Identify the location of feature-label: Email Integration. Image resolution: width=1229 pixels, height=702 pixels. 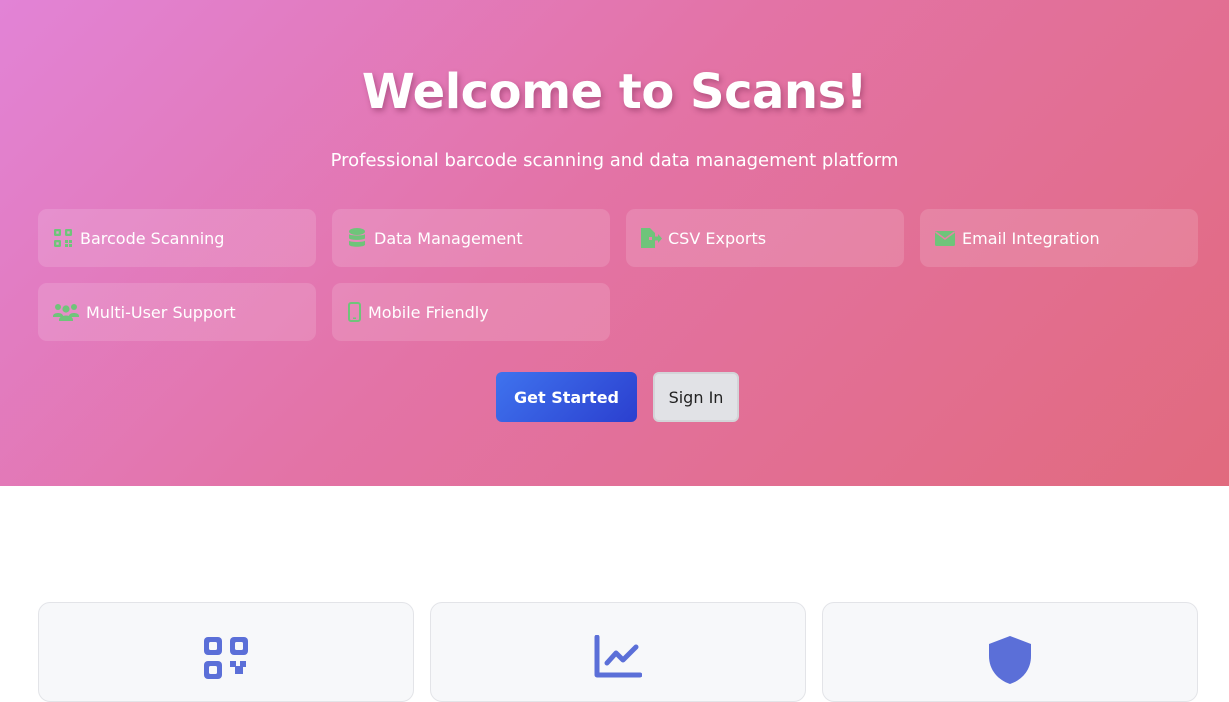
(1031, 238).